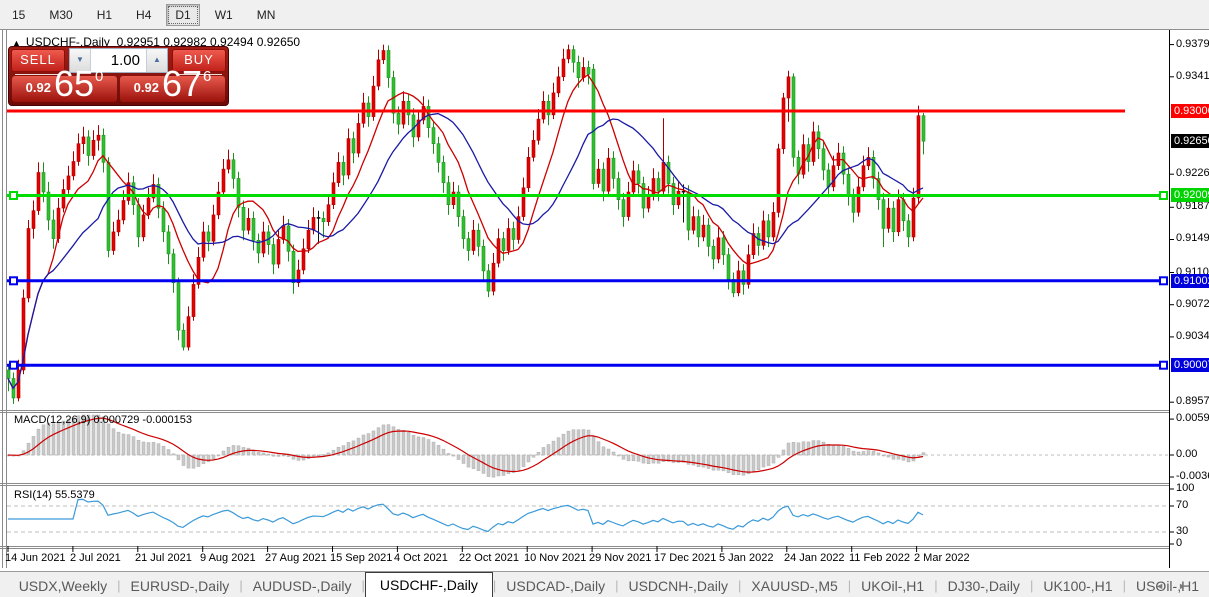 This screenshot has width=1209, height=597. I want to click on date-axis-label: 22 Oct 2021, so click(489, 558).